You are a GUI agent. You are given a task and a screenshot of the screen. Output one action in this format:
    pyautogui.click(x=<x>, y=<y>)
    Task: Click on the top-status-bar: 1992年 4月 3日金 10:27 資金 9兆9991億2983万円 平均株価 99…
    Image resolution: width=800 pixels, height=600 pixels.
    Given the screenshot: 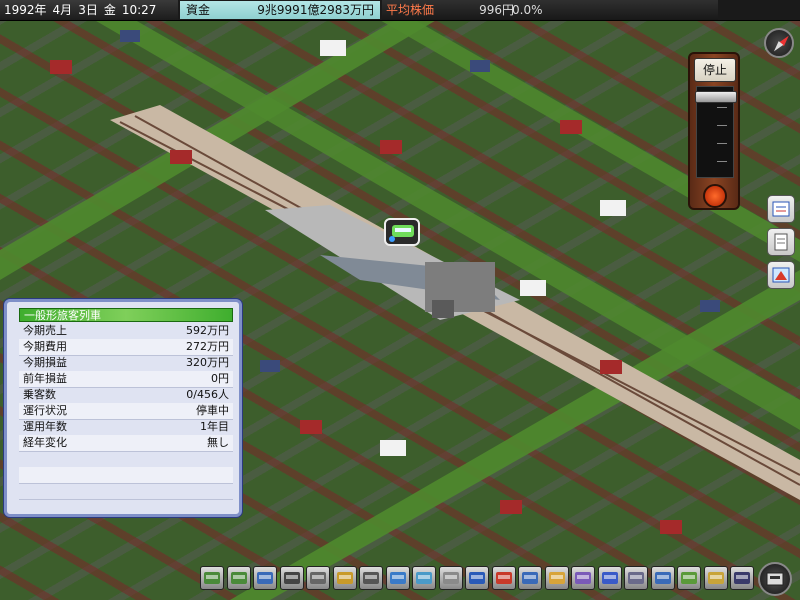 What is the action you would take?
    pyautogui.click(x=400, y=10)
    